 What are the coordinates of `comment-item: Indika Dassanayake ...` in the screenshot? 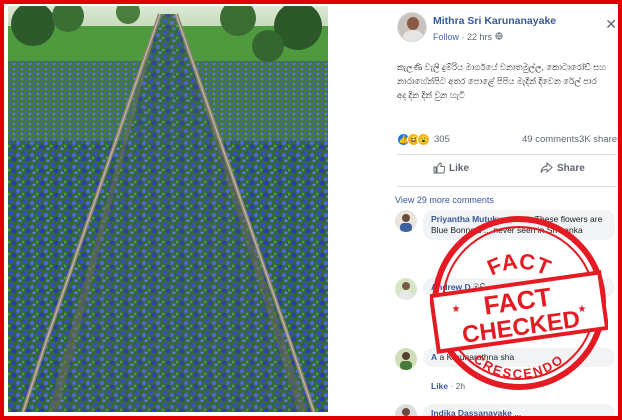 It's located at (506, 410).